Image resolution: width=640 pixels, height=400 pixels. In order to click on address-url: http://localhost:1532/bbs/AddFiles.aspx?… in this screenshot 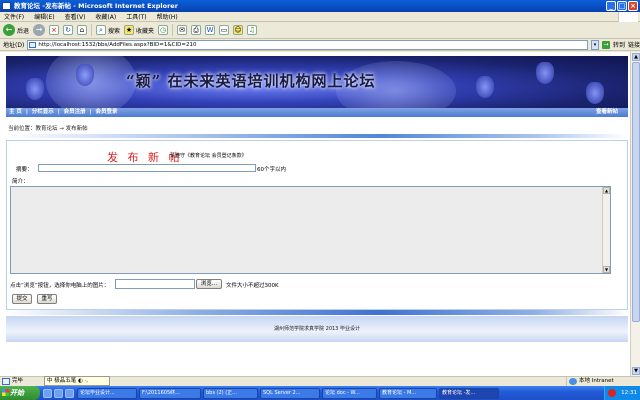, I will do `click(117, 44)`.